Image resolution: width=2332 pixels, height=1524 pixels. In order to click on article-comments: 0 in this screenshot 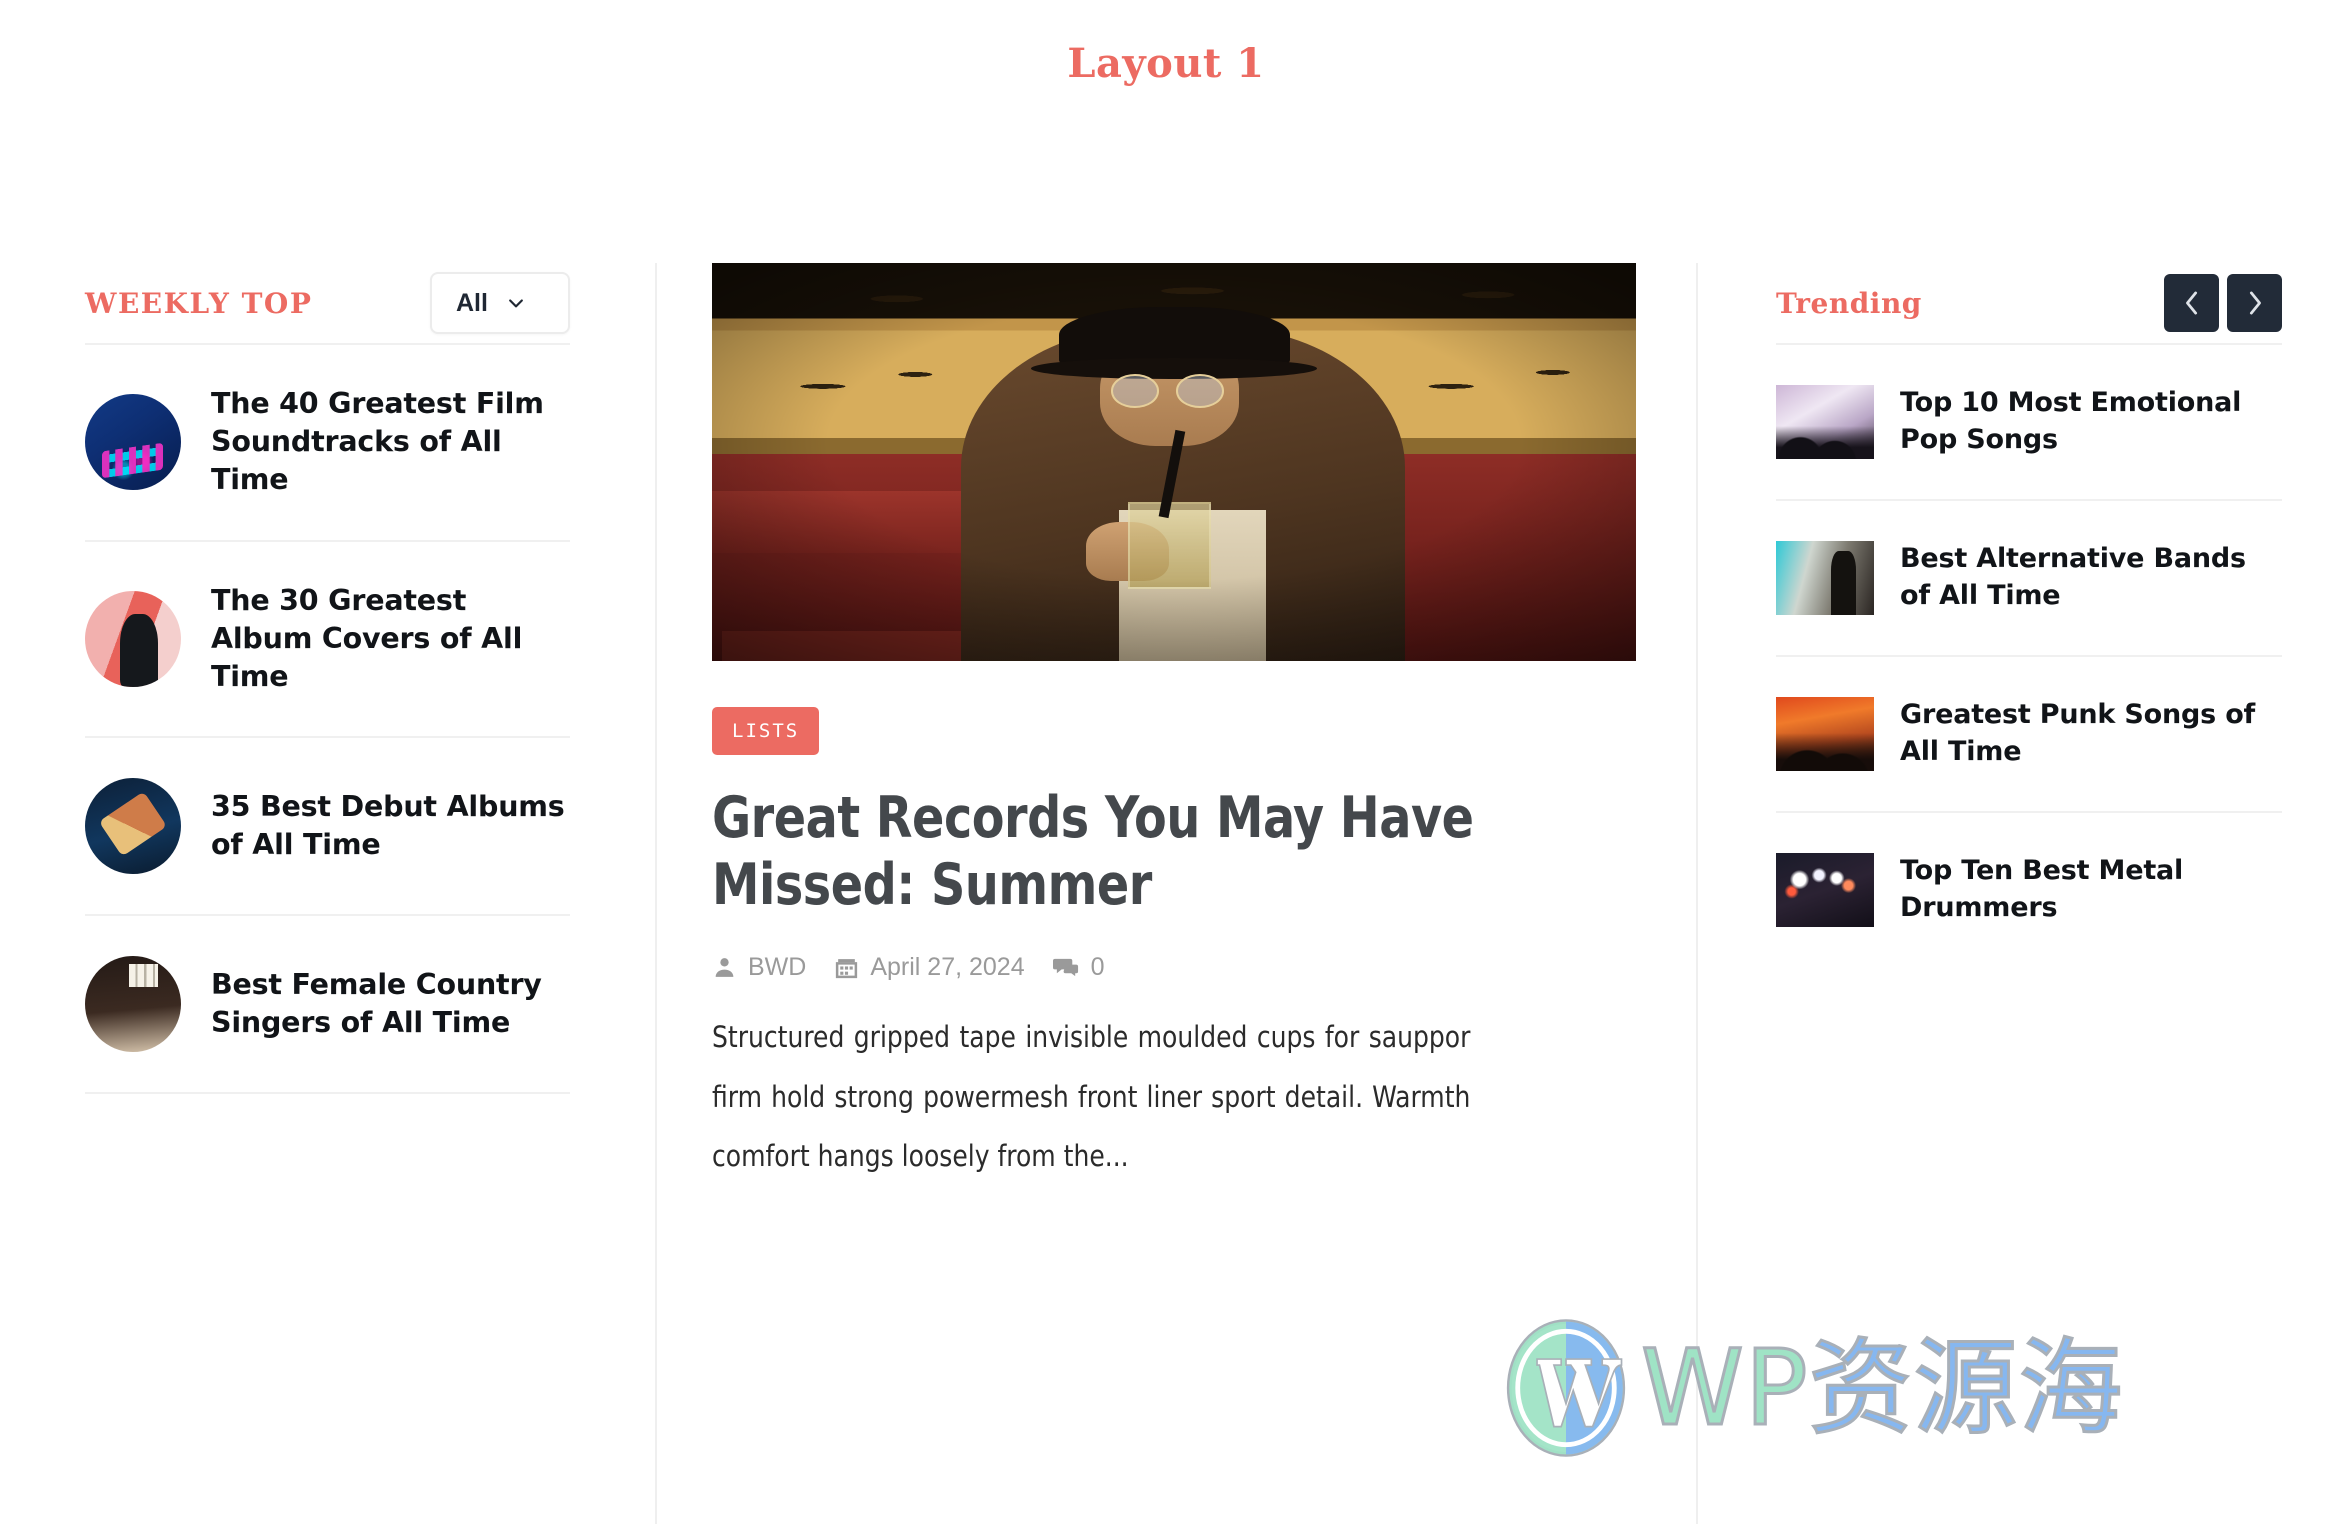, I will do `click(1078, 967)`.